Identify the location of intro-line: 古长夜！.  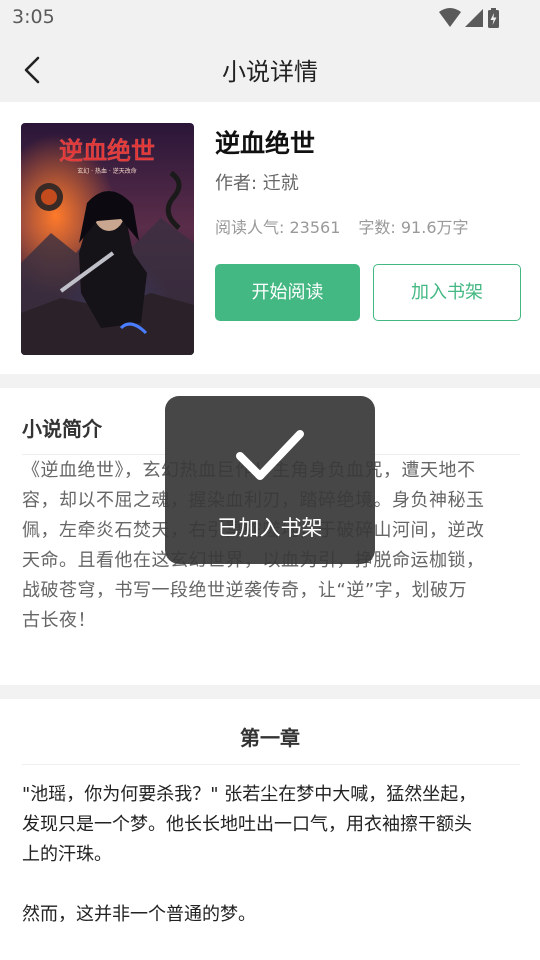
(59, 620).